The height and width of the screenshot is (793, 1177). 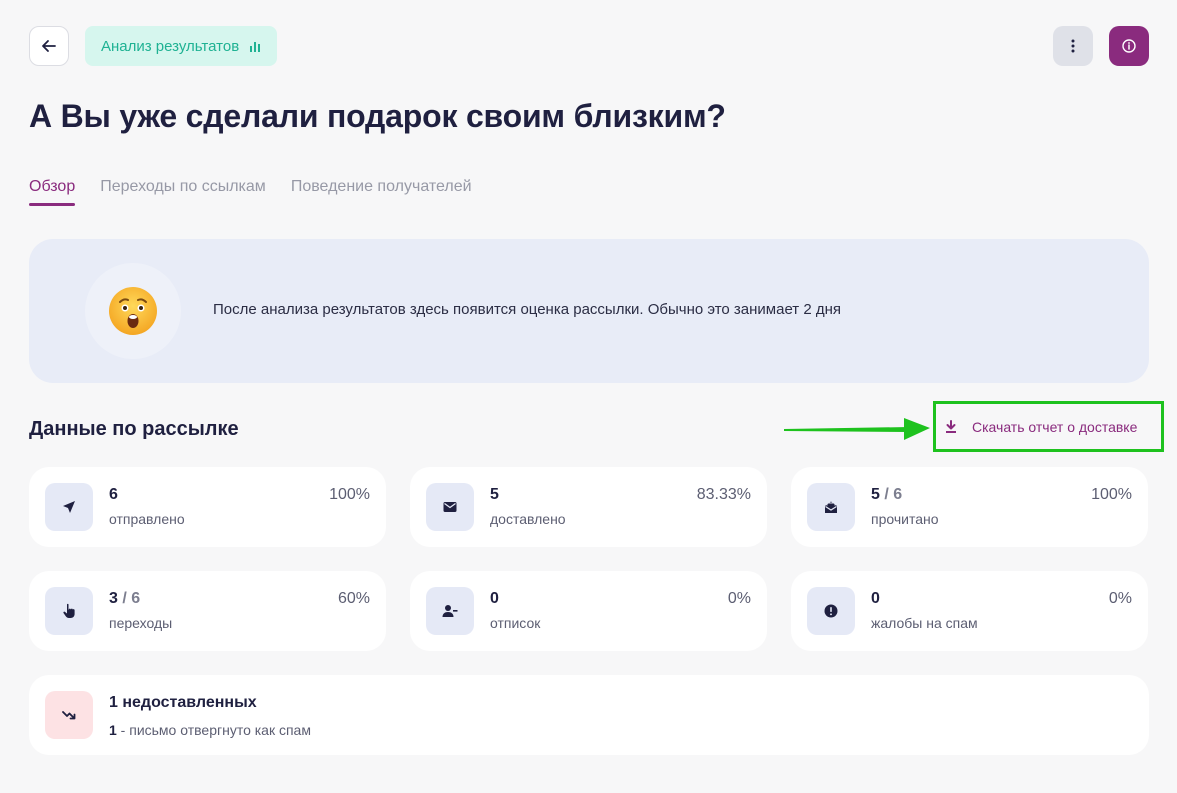 I want to click on back-button, so click(x=49, y=46).